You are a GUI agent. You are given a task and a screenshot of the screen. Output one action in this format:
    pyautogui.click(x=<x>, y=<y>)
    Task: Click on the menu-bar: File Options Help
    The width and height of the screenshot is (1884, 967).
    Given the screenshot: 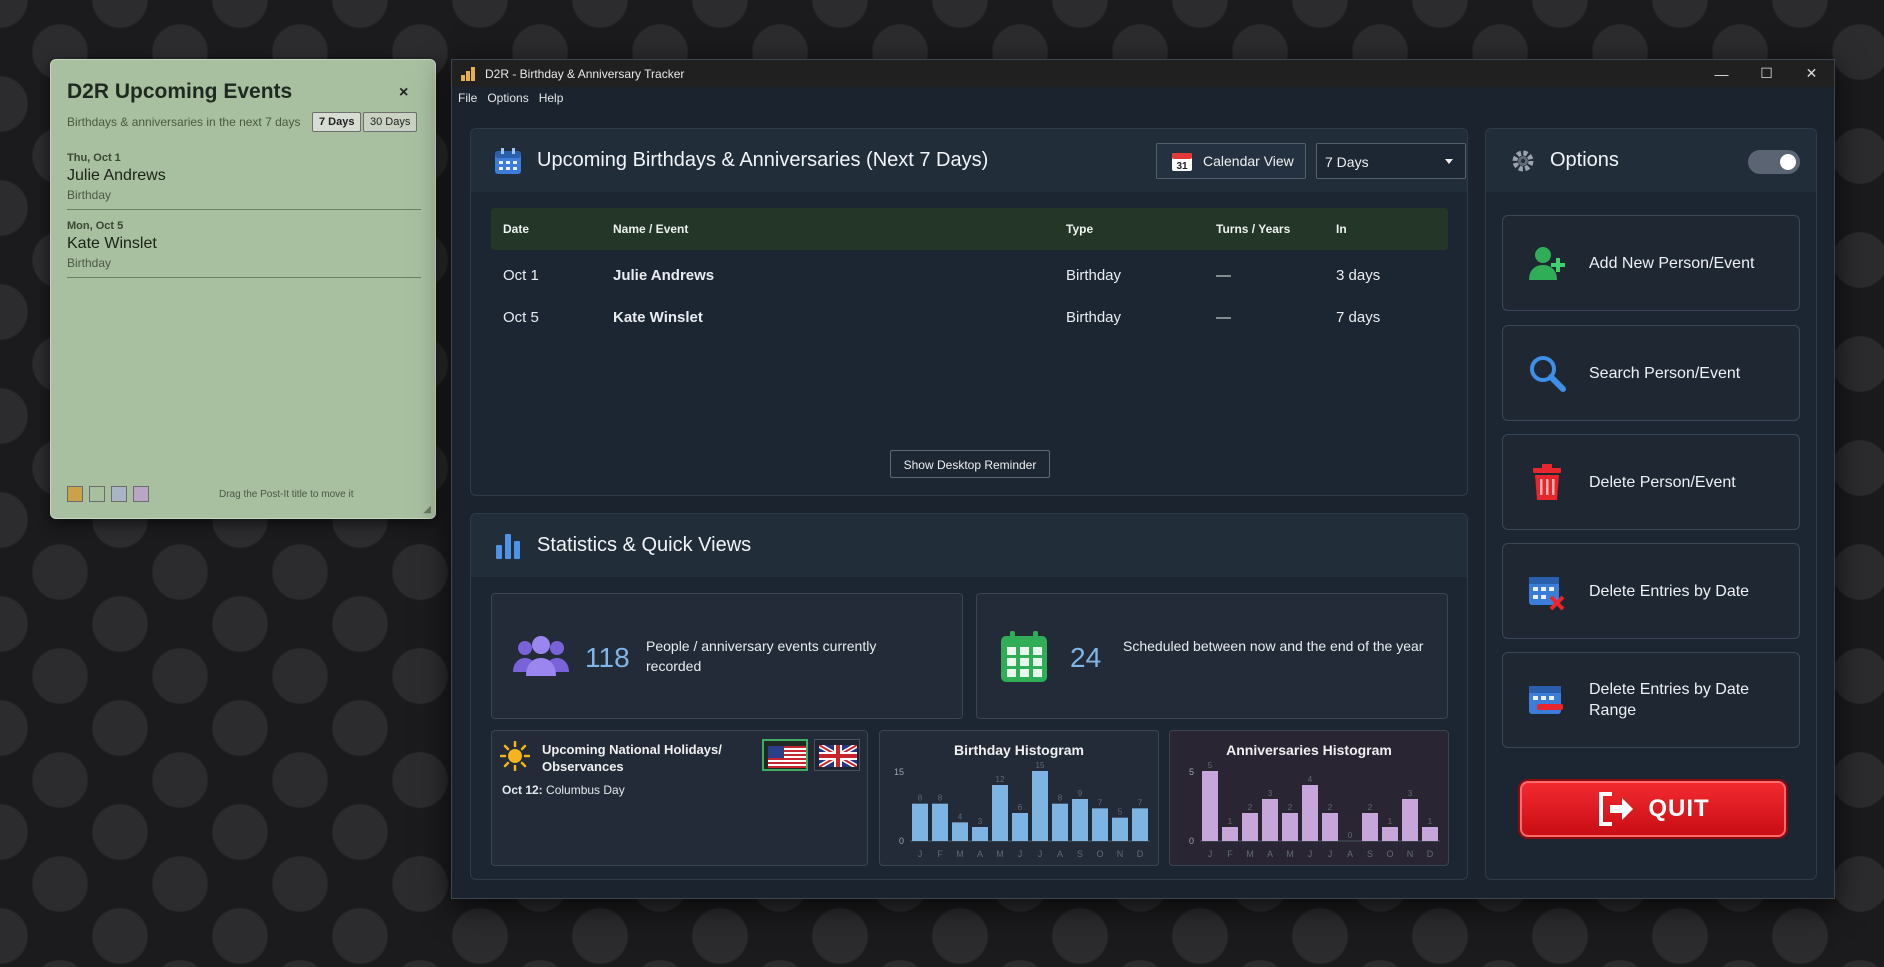 What is the action you would take?
    pyautogui.click(x=1143, y=98)
    